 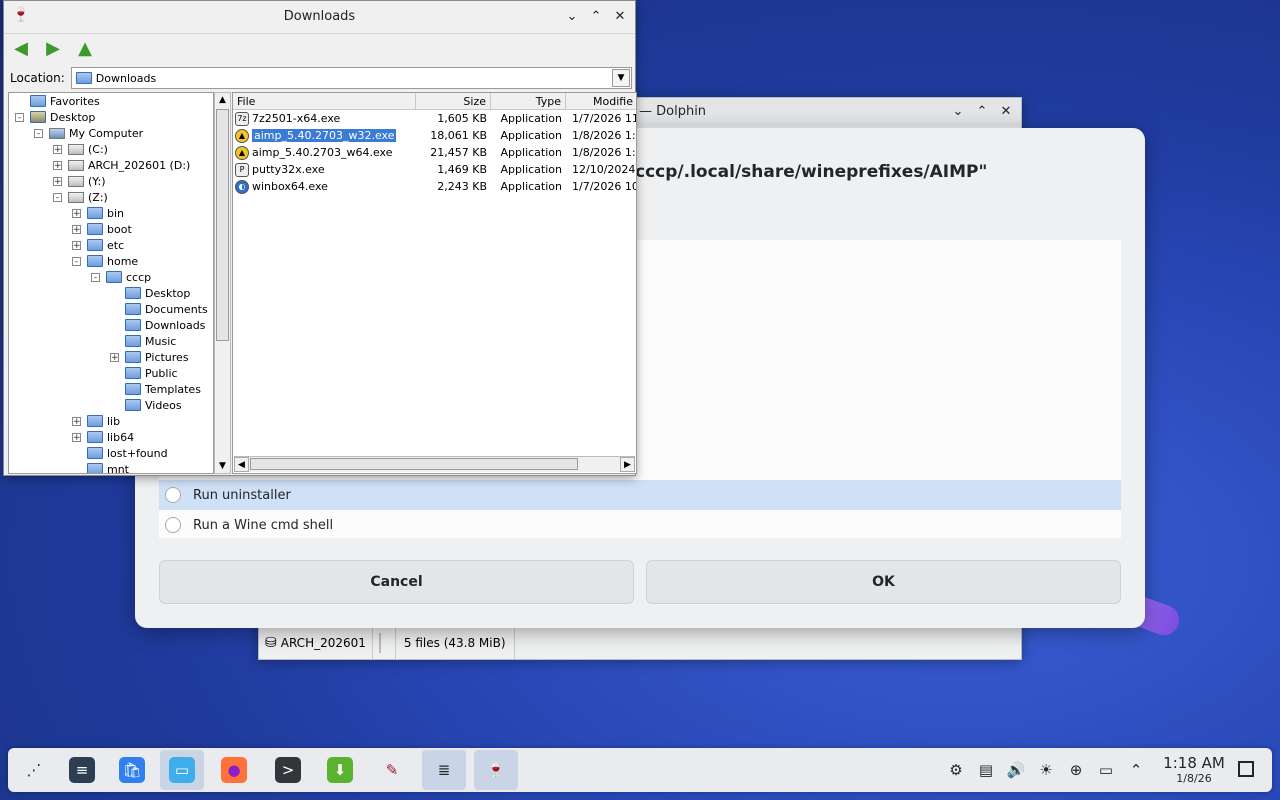 I want to click on back-arrow-icon: ◀, so click(x=21, y=48).